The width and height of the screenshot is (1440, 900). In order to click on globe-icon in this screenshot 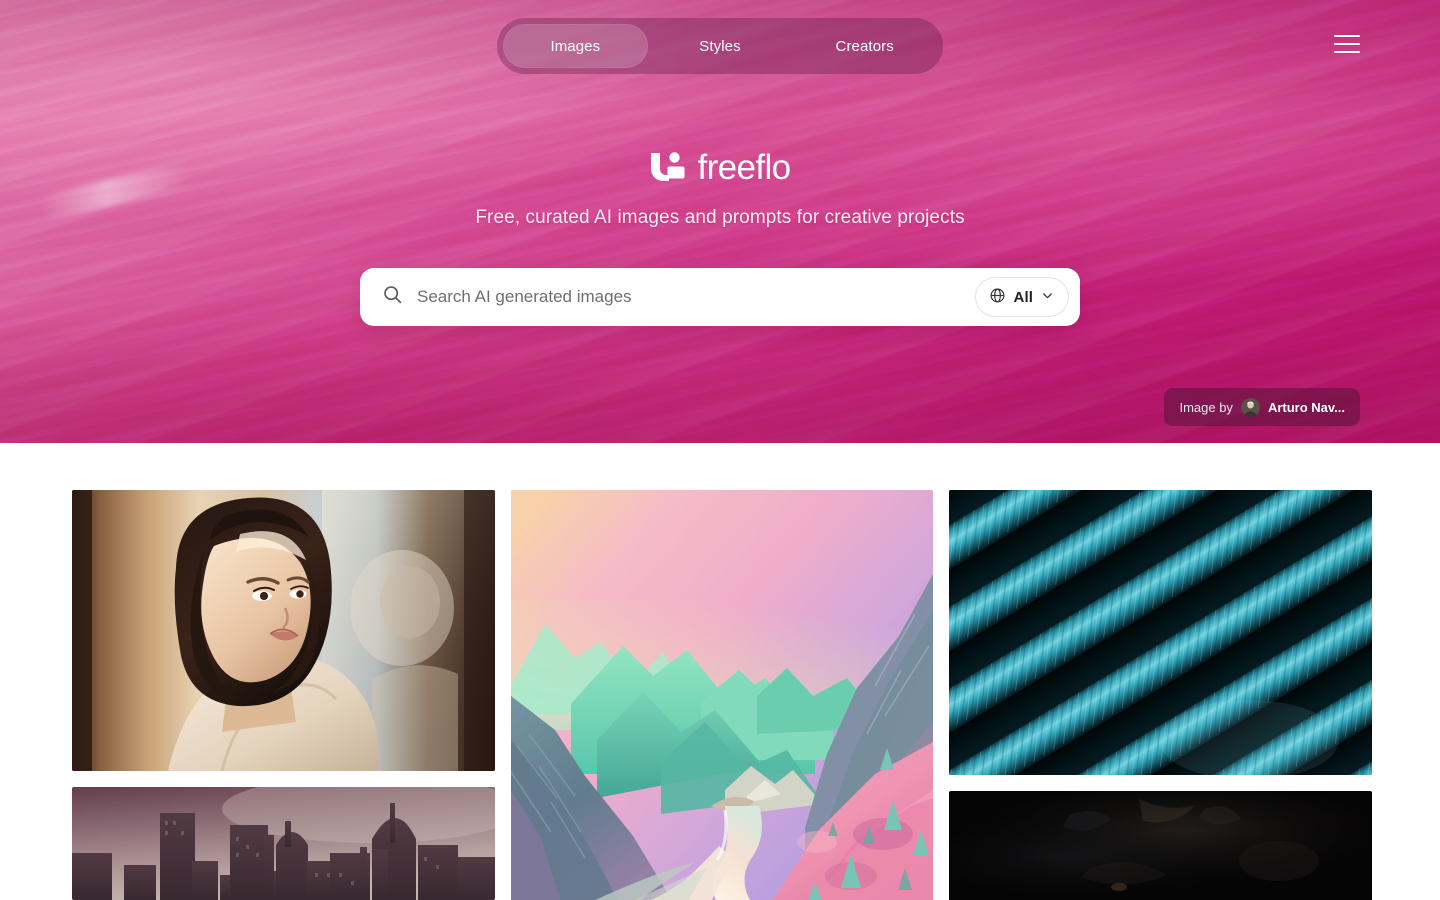, I will do `click(997, 297)`.